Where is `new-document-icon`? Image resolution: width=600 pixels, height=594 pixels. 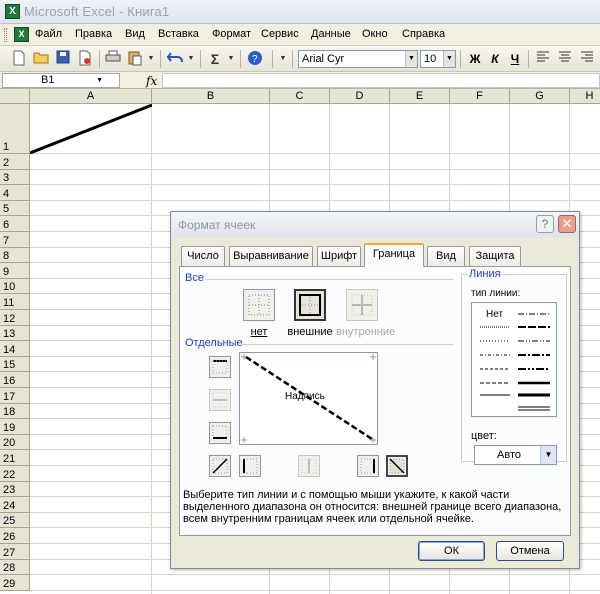
new-document-icon is located at coordinates (19, 59).